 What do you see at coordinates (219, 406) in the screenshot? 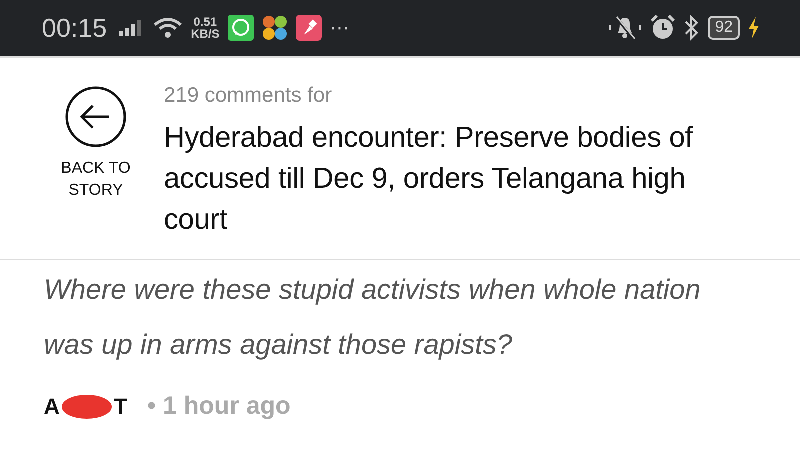
I see `comment-time: • 1 hour ago` at bounding box center [219, 406].